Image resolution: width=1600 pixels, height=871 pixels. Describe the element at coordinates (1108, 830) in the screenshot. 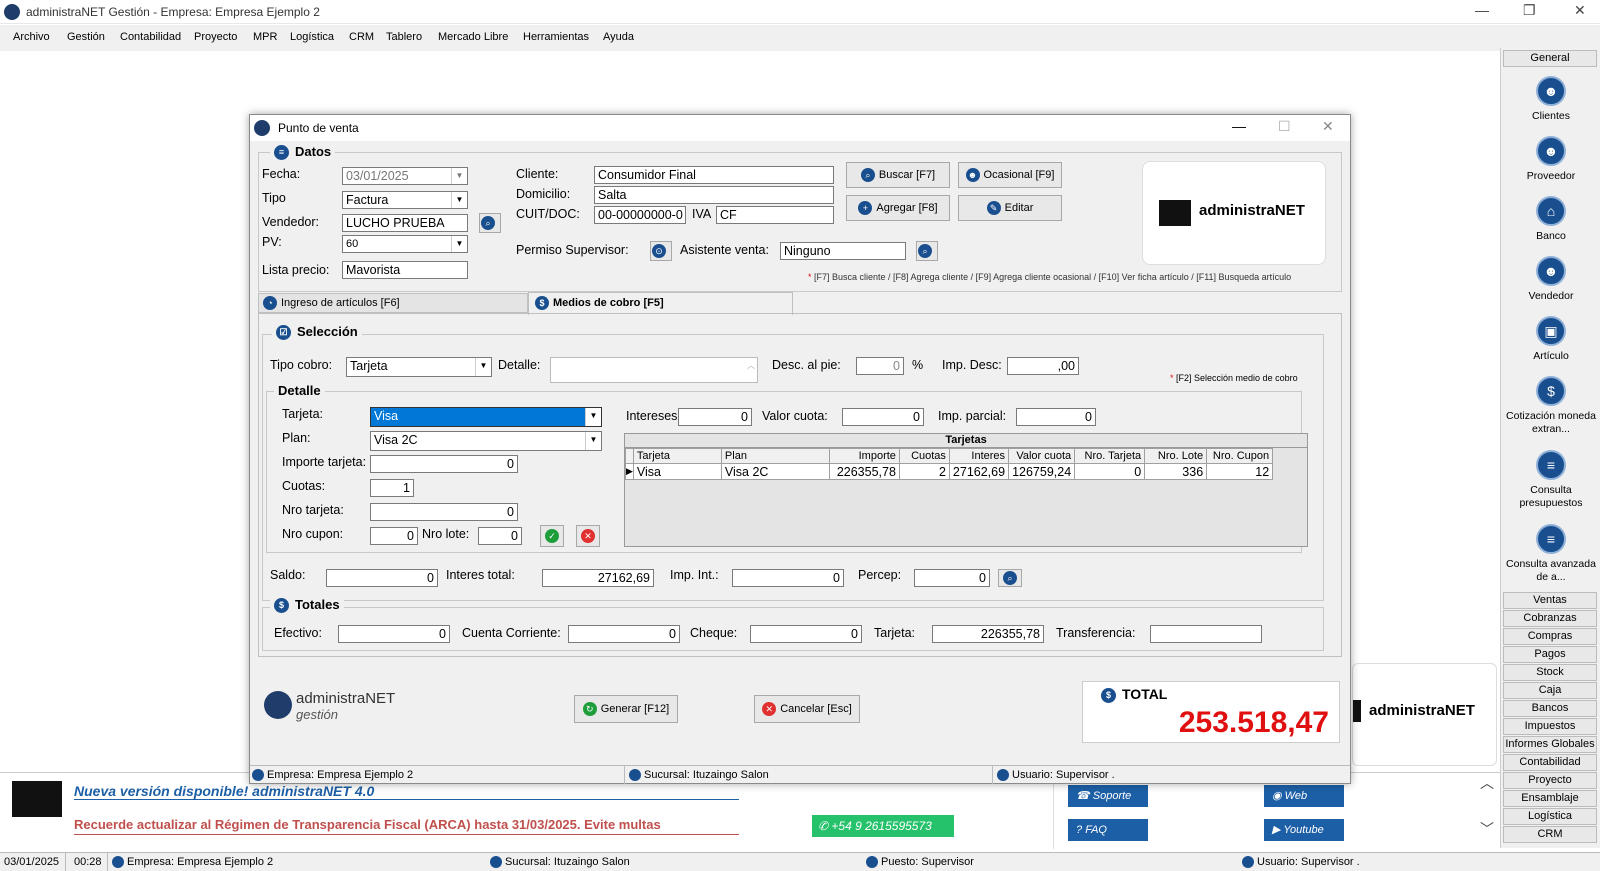

I see `faq-link: ? FAQ` at that location.